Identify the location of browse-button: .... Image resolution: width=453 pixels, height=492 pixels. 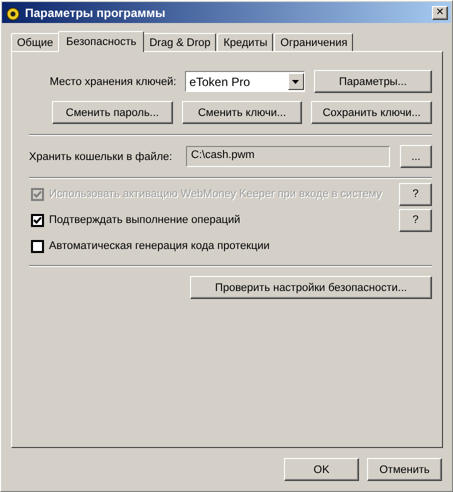
(416, 156).